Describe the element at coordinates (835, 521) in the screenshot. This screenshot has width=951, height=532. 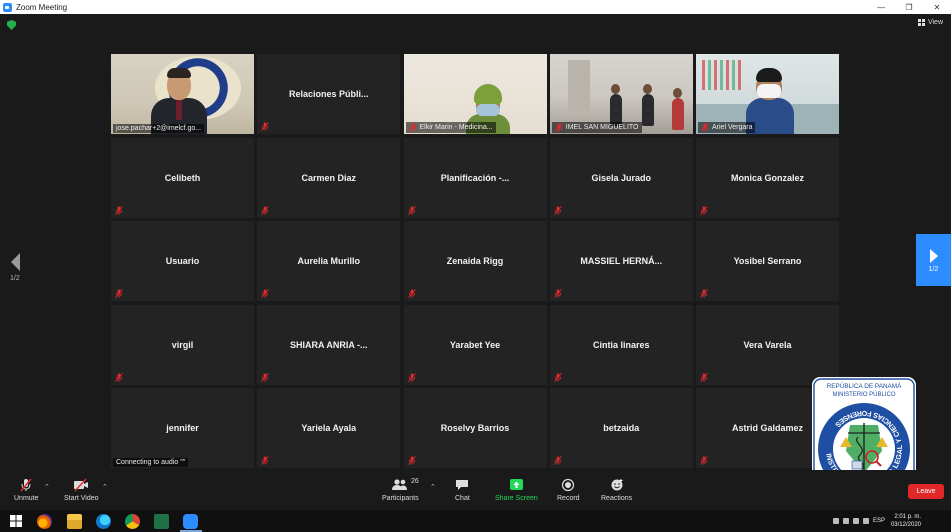
I see `tray-chevron-icon` at that location.